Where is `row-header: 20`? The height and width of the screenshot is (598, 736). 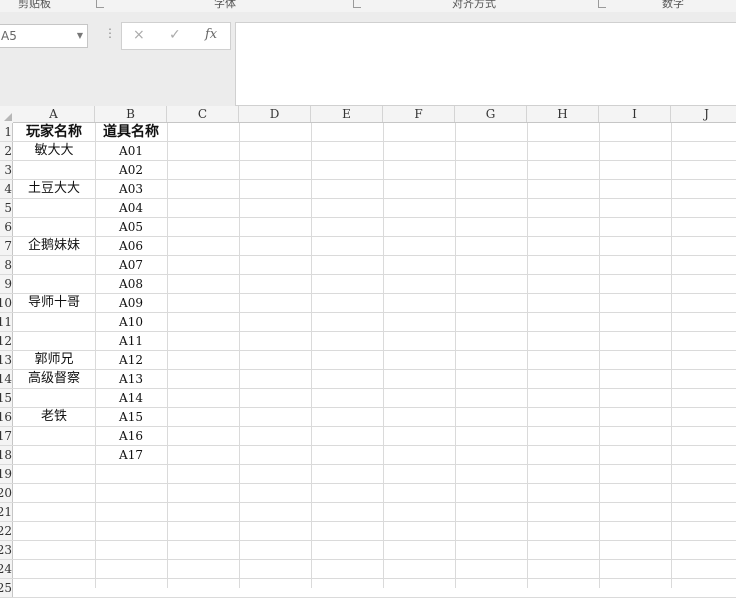
row-header: 20 is located at coordinates (6, 493).